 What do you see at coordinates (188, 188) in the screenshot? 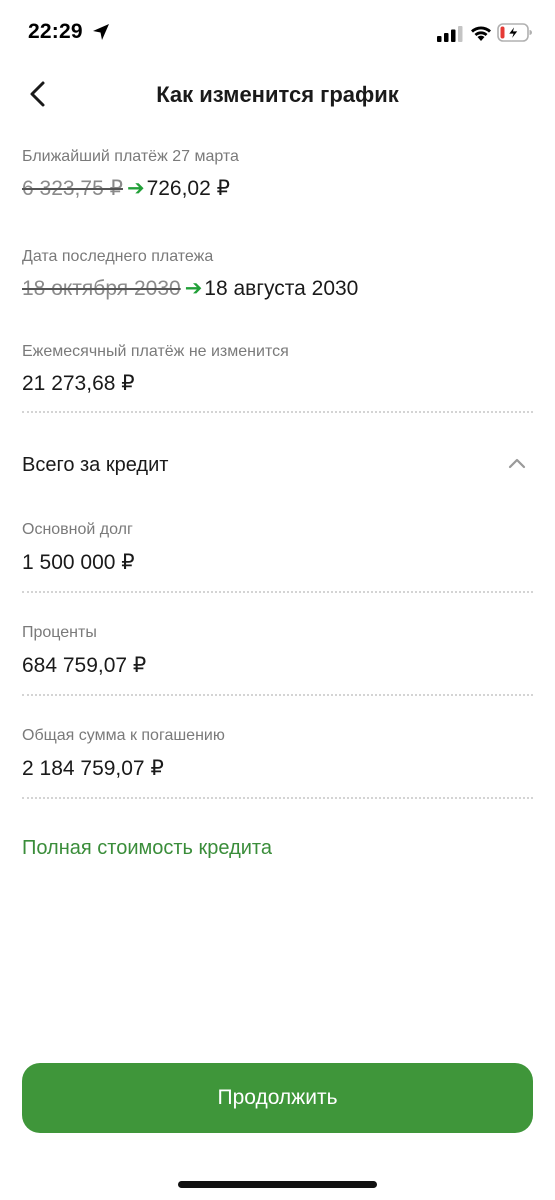
I see `next-payment-new-value: 726,02 ₽` at bounding box center [188, 188].